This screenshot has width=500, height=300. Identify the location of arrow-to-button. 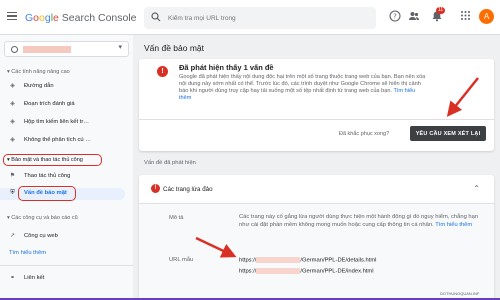
(462, 97).